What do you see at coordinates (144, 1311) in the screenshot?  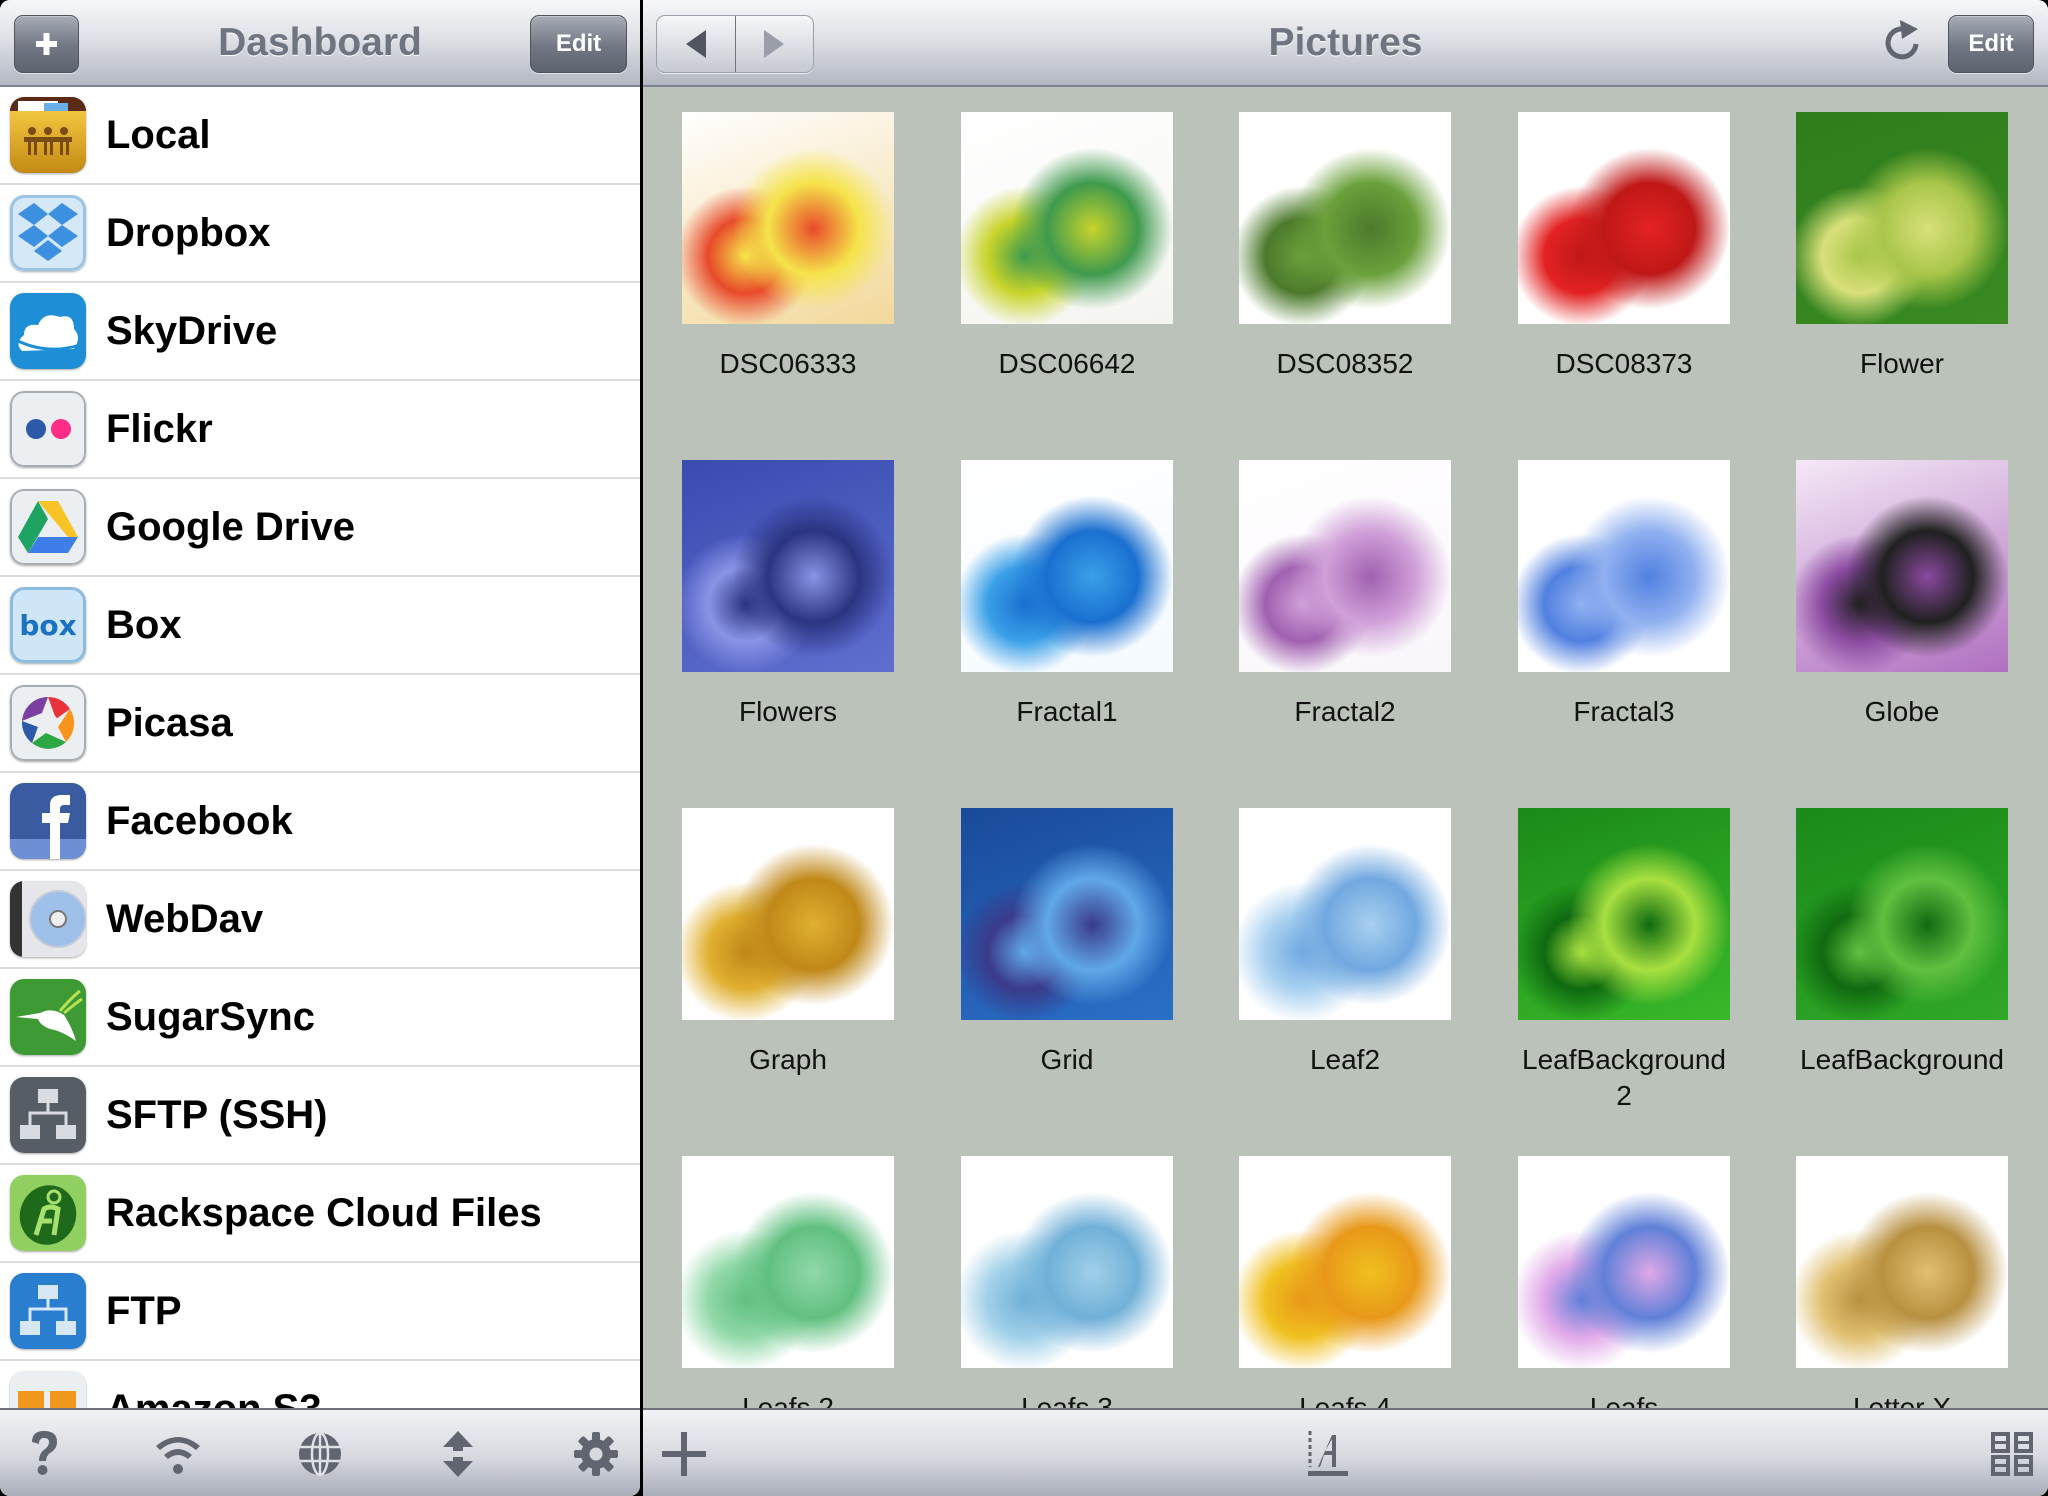 I see `service-label: FTP` at bounding box center [144, 1311].